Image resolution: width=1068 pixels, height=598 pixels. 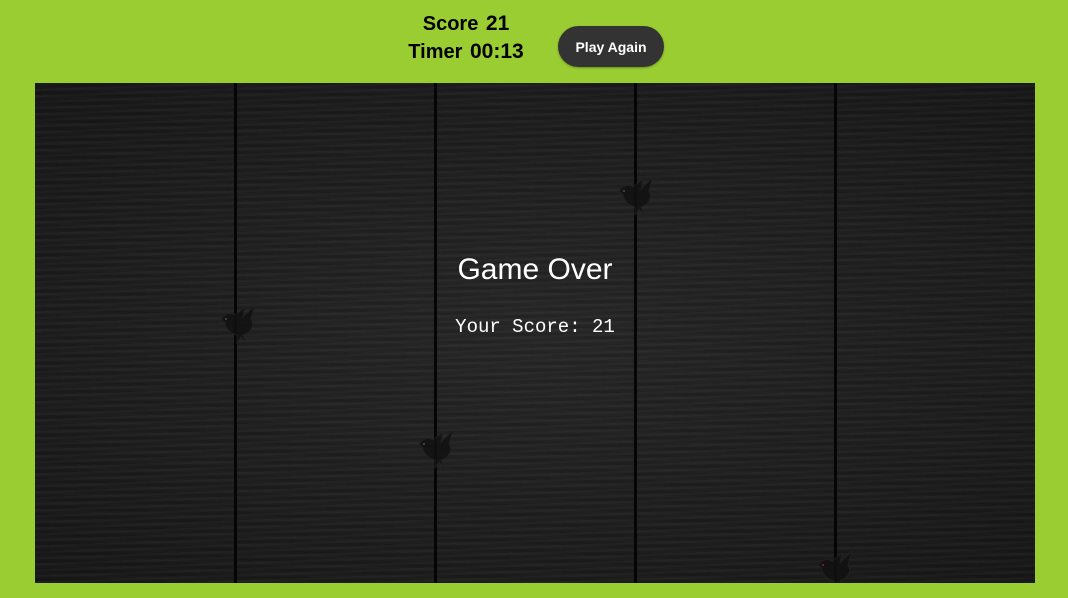 I want to click on stats-panel: Score 21 Timer 00:13, so click(x=466, y=38).